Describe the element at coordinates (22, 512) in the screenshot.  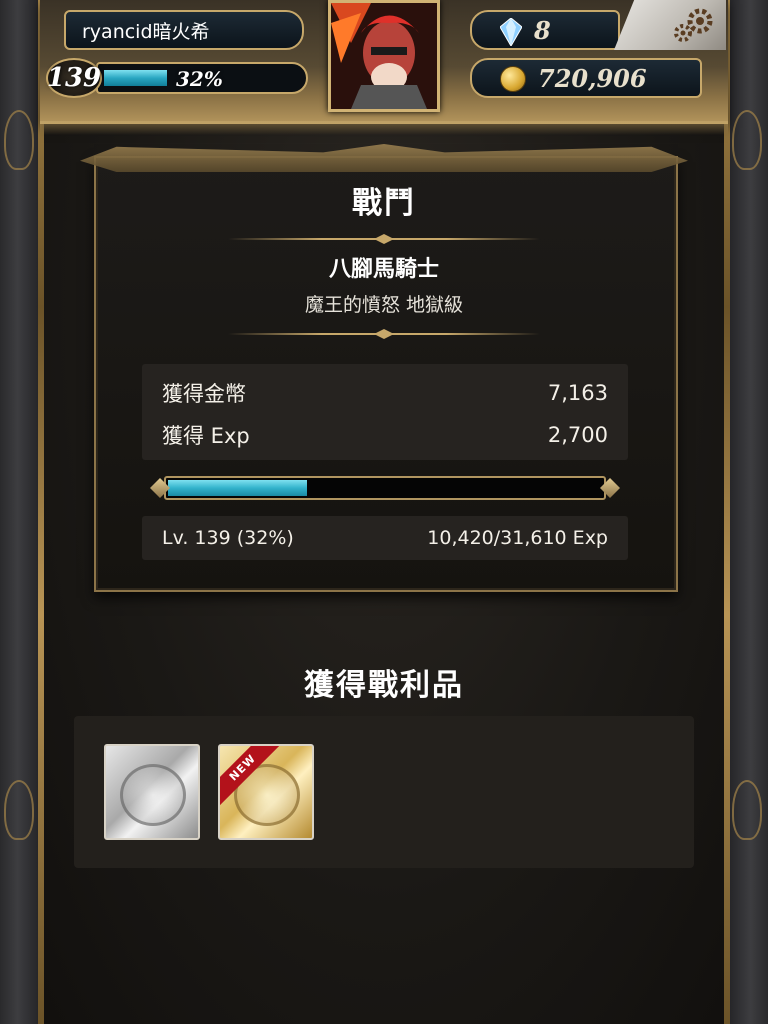
I see `left-frame` at that location.